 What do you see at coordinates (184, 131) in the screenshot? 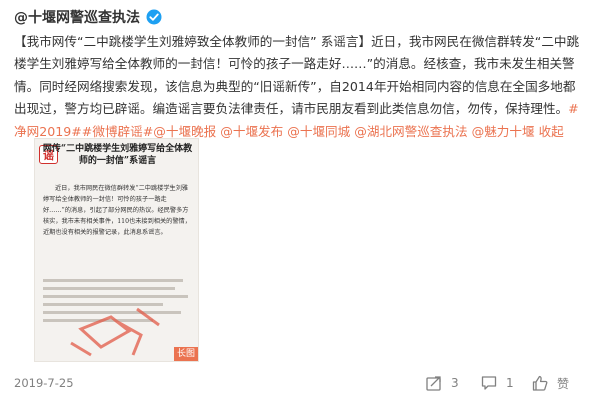
I see `mention-link: @十堰晚报` at bounding box center [184, 131].